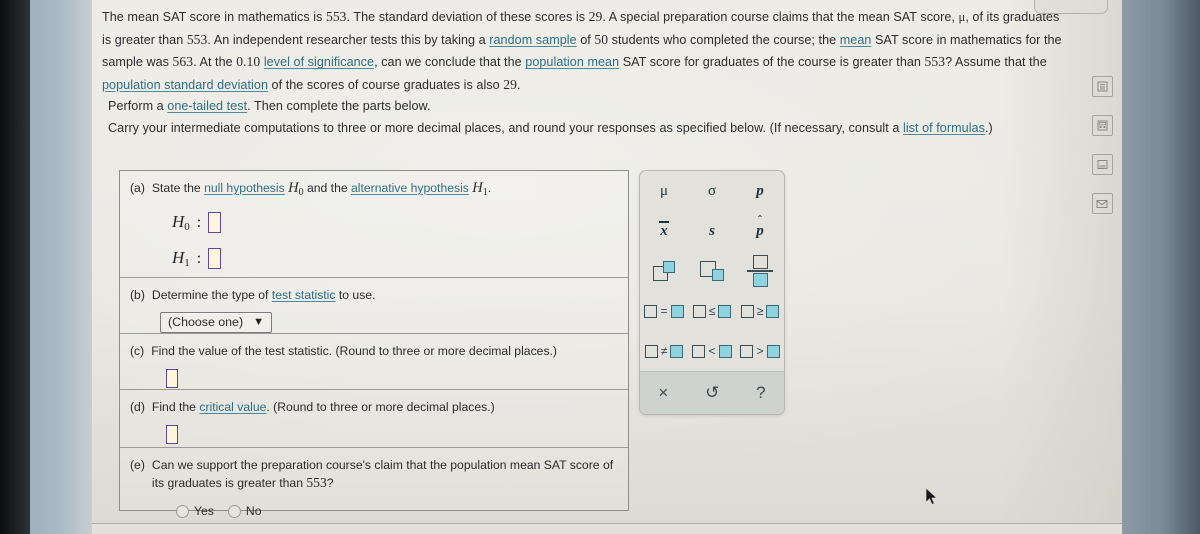 Image resolution: width=1200 pixels, height=534 pixels. I want to click on screen-edge-left, so click(61, 267).